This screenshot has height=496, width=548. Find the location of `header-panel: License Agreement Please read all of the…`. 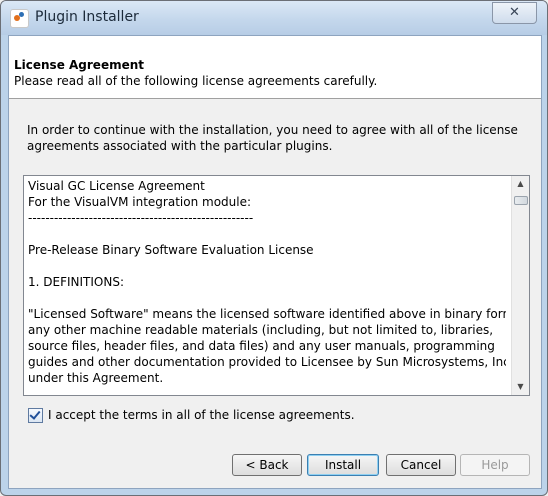

header-panel: License Agreement Please read all of the… is located at coordinates (275, 67).